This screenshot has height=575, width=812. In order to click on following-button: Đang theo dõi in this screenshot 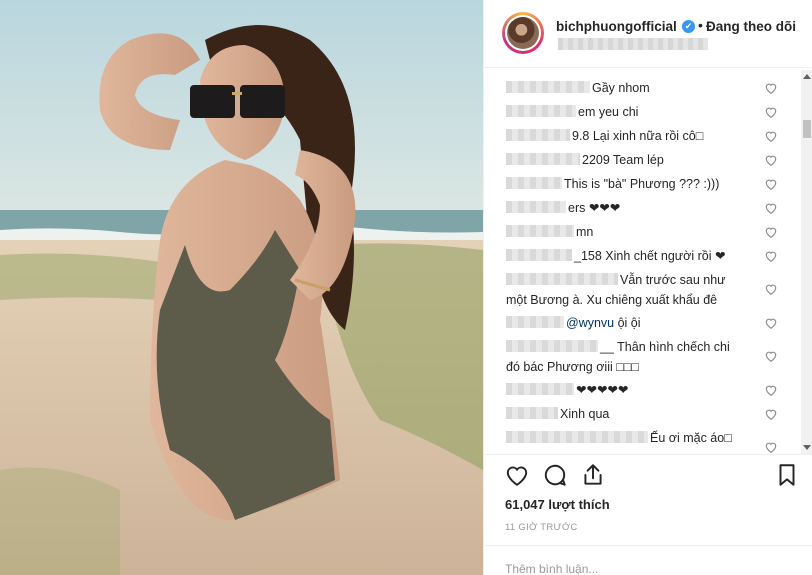, I will do `click(751, 26)`.